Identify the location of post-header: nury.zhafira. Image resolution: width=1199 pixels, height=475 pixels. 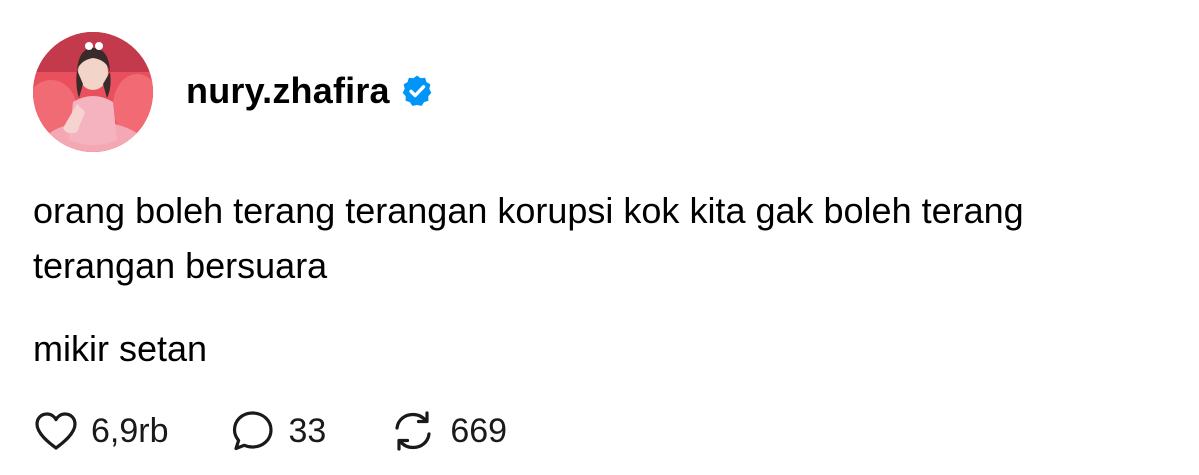
(310, 91).